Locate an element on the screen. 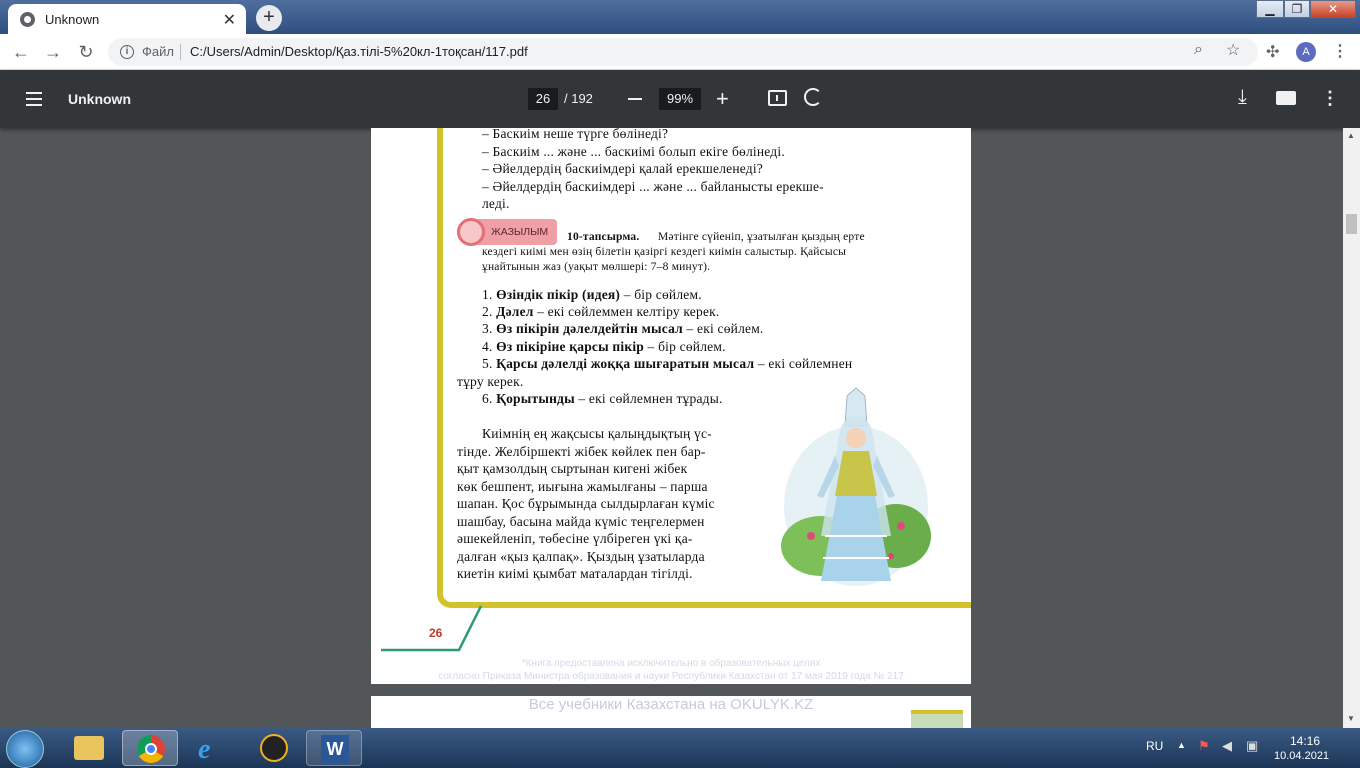 This screenshot has width=1360, height=768. page-number-input: 26 is located at coordinates (543, 99).